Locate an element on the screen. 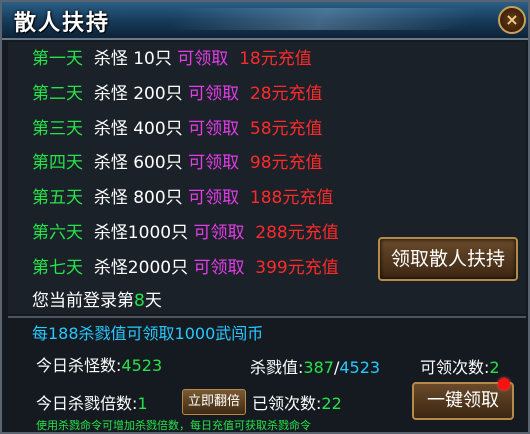  task-row-day3: 第三天 杀怪 400只 可领取 58元充值 is located at coordinates (177, 129).